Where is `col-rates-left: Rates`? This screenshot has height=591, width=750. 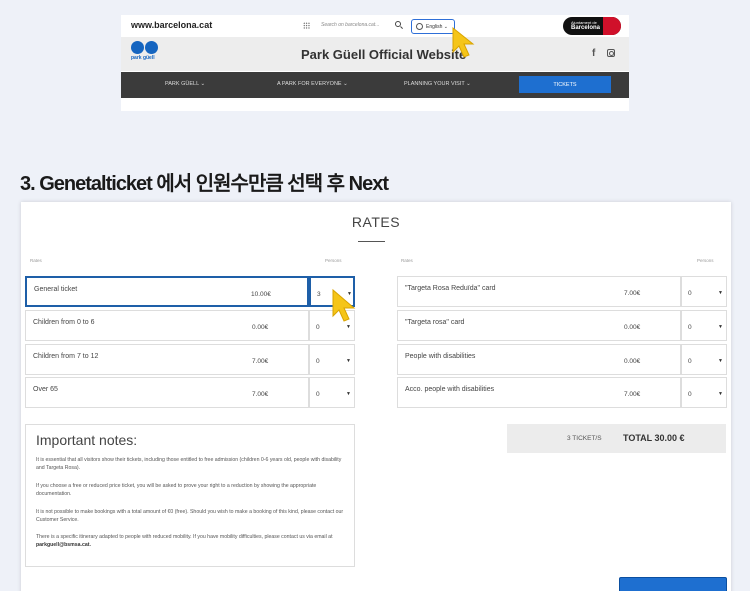
col-rates-left: Rates is located at coordinates (36, 260).